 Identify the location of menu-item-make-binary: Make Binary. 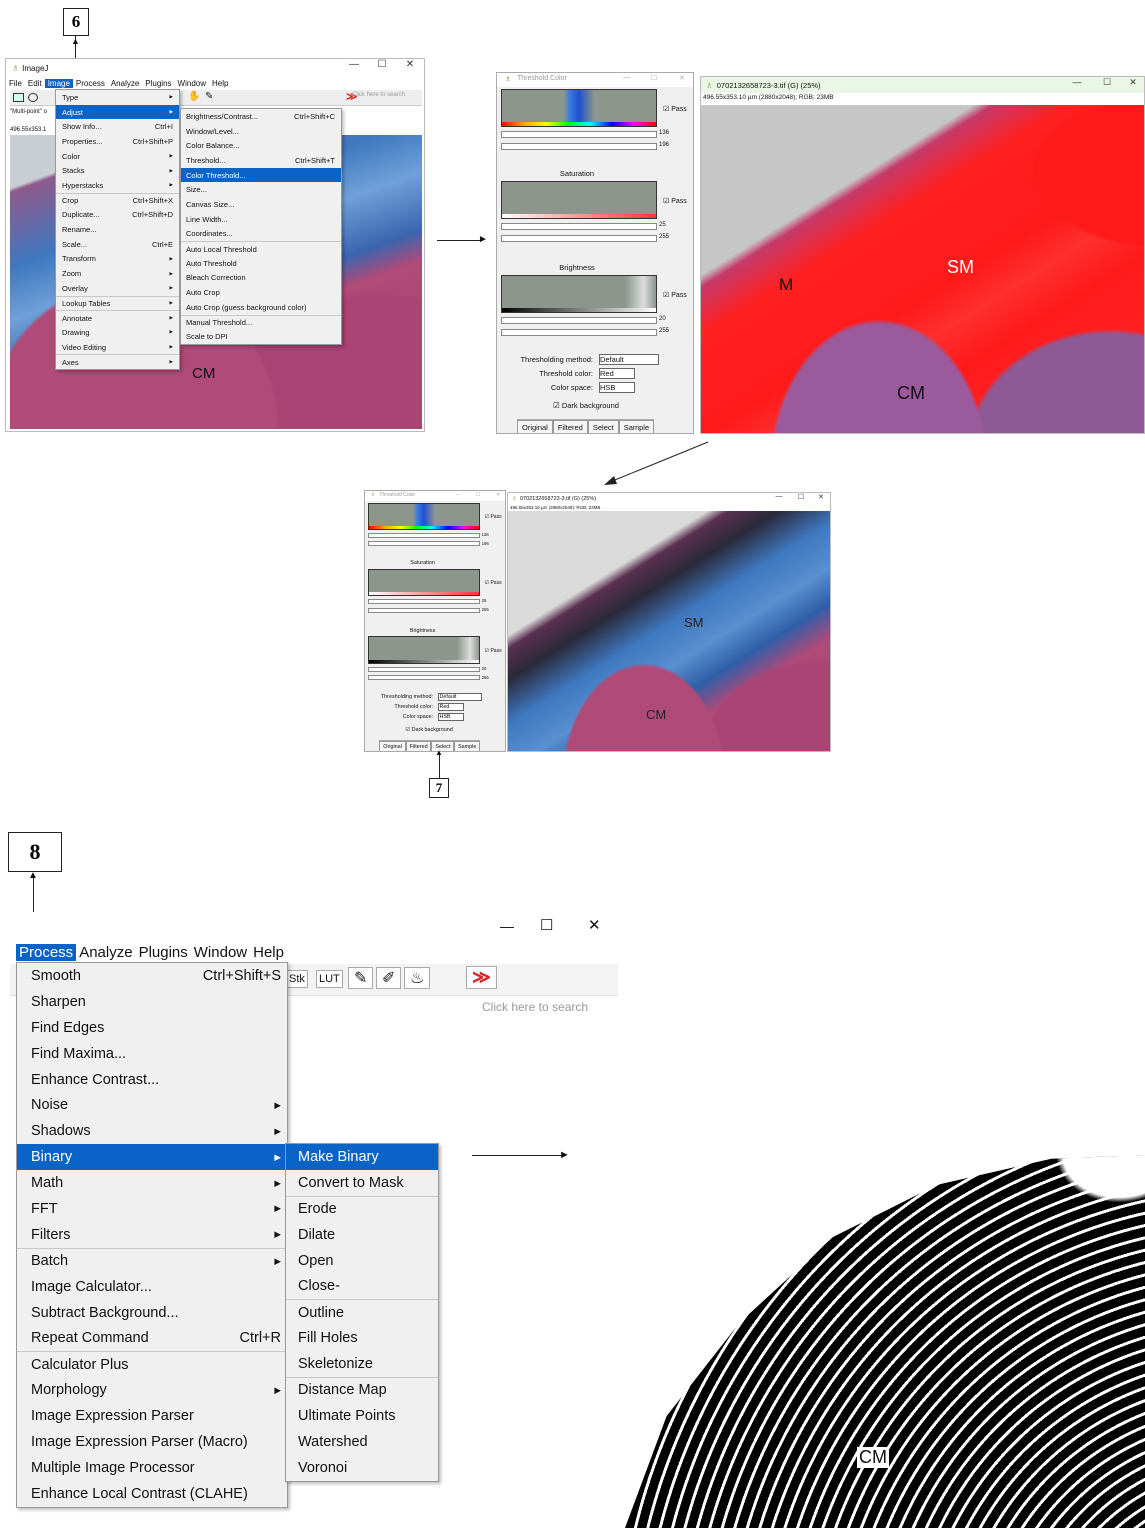
(362, 1157).